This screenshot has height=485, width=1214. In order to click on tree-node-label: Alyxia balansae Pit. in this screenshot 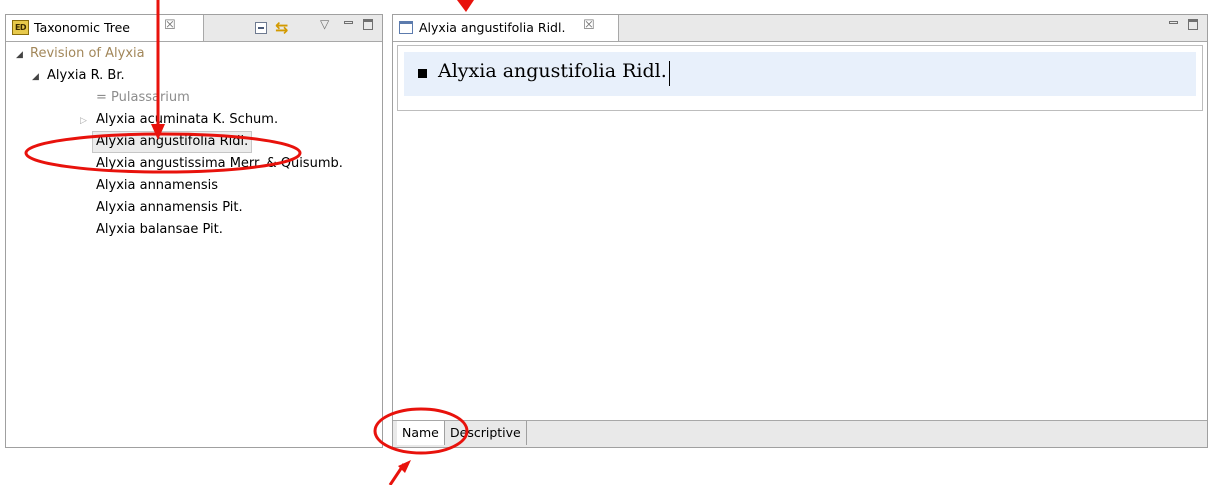, I will do `click(159, 229)`.